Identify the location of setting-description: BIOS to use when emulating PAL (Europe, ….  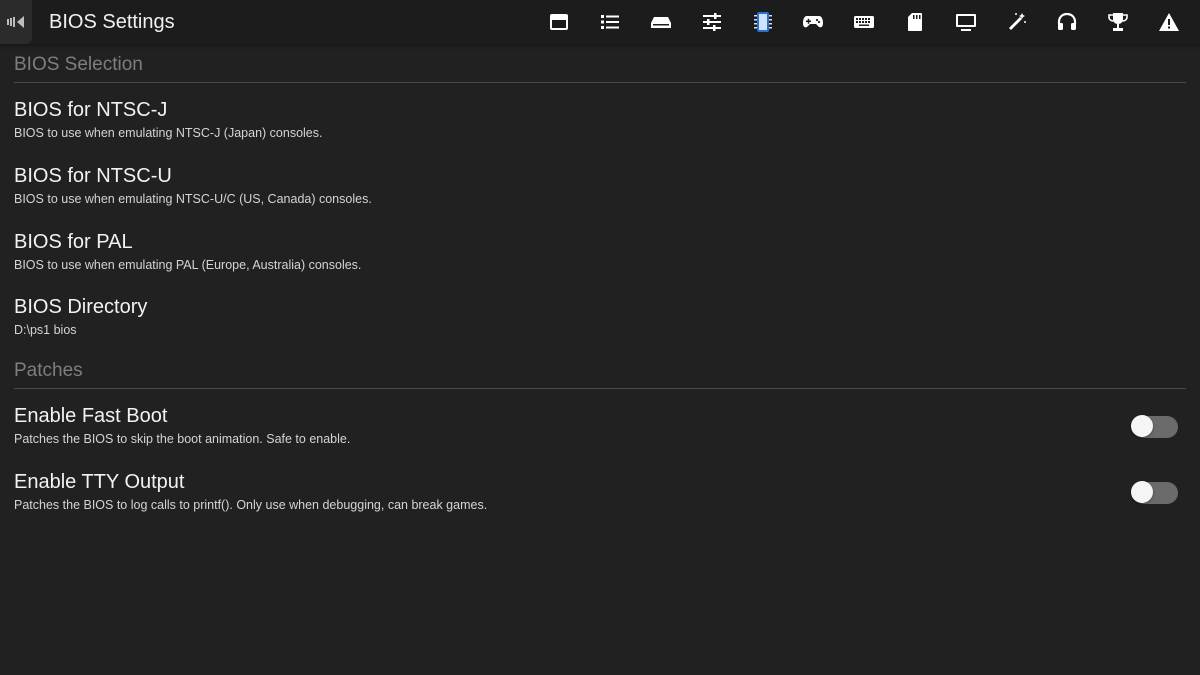
(188, 265).